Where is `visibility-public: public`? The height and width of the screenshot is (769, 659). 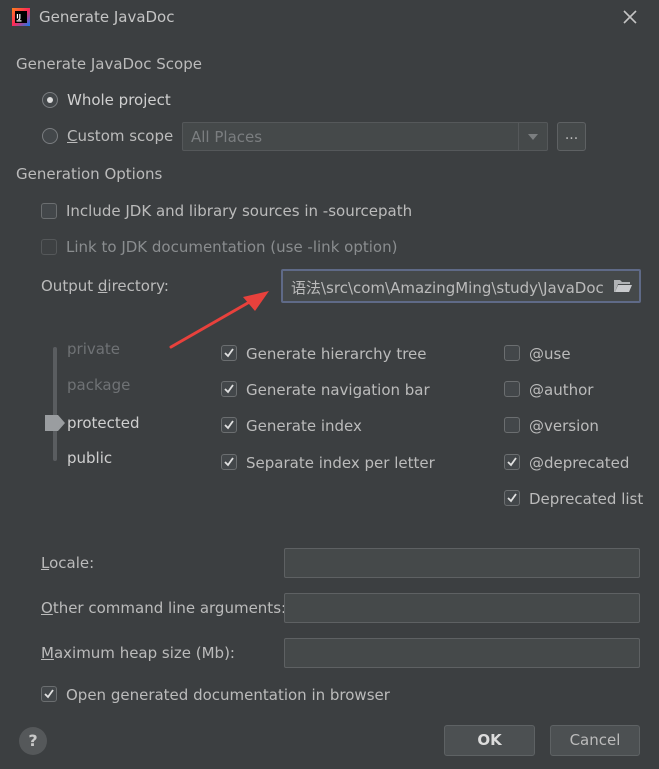
visibility-public: public is located at coordinates (89, 458).